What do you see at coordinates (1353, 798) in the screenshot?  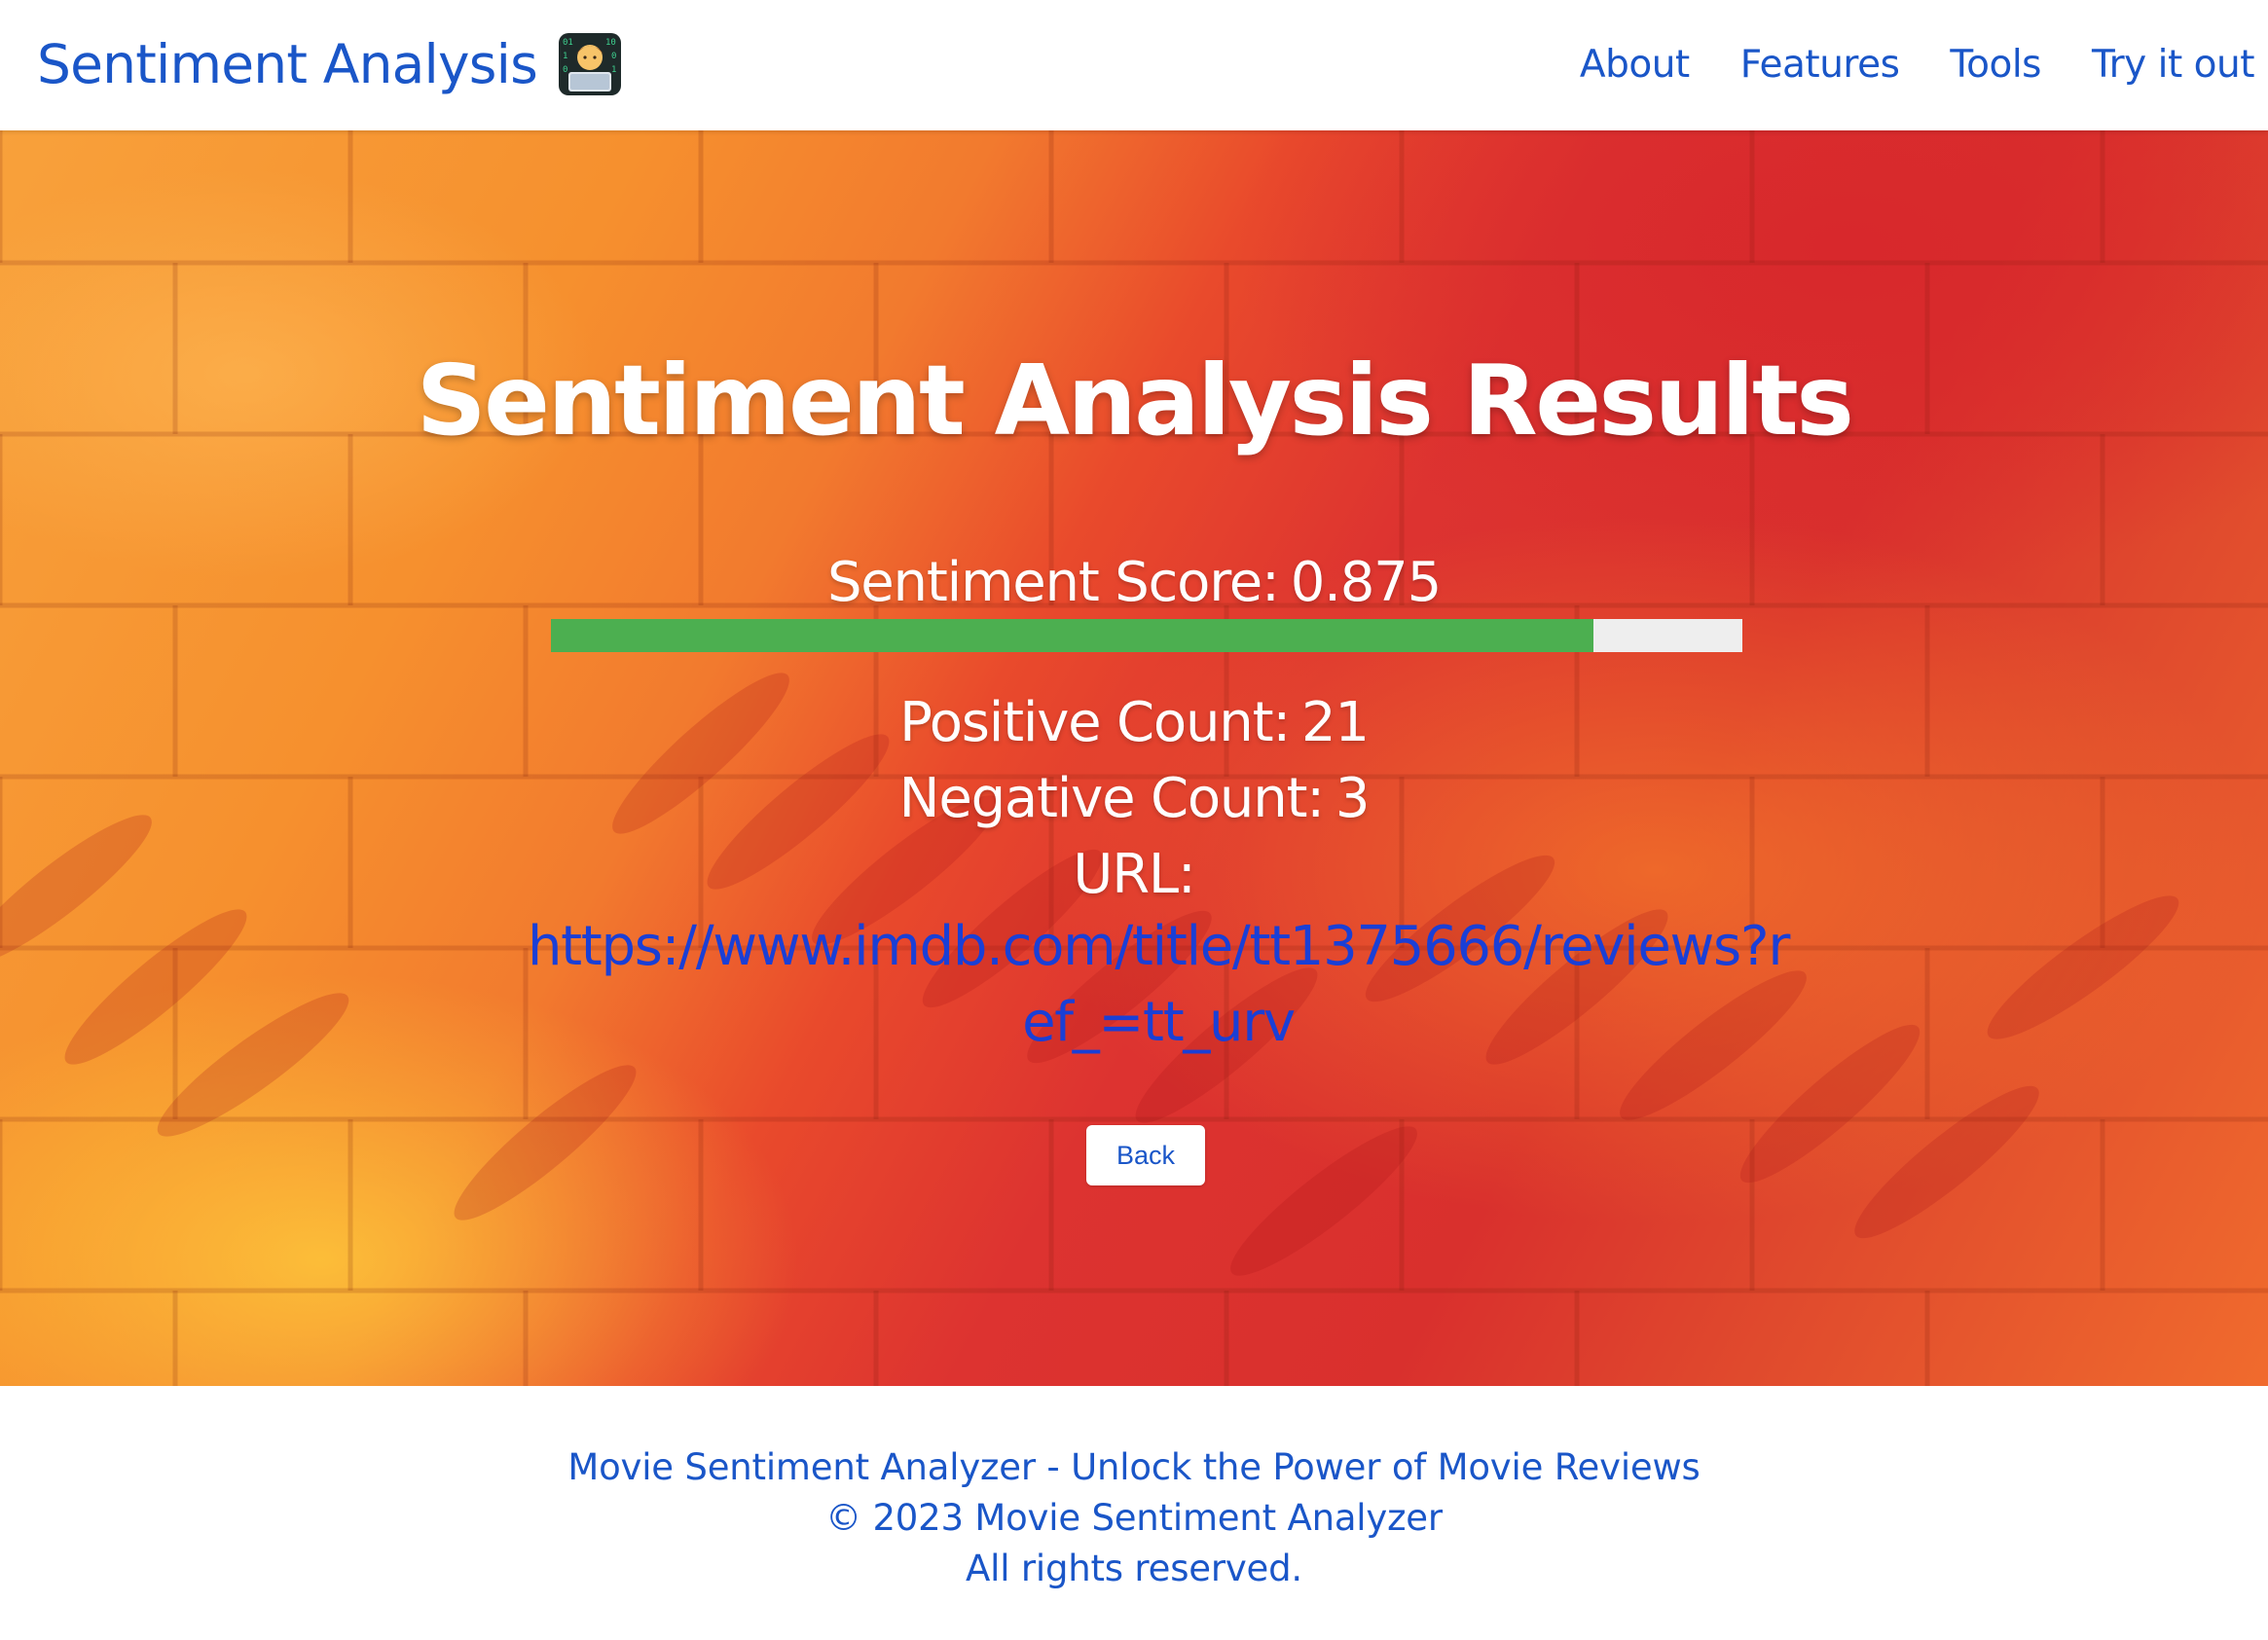 I see `negative-count-value: 3` at bounding box center [1353, 798].